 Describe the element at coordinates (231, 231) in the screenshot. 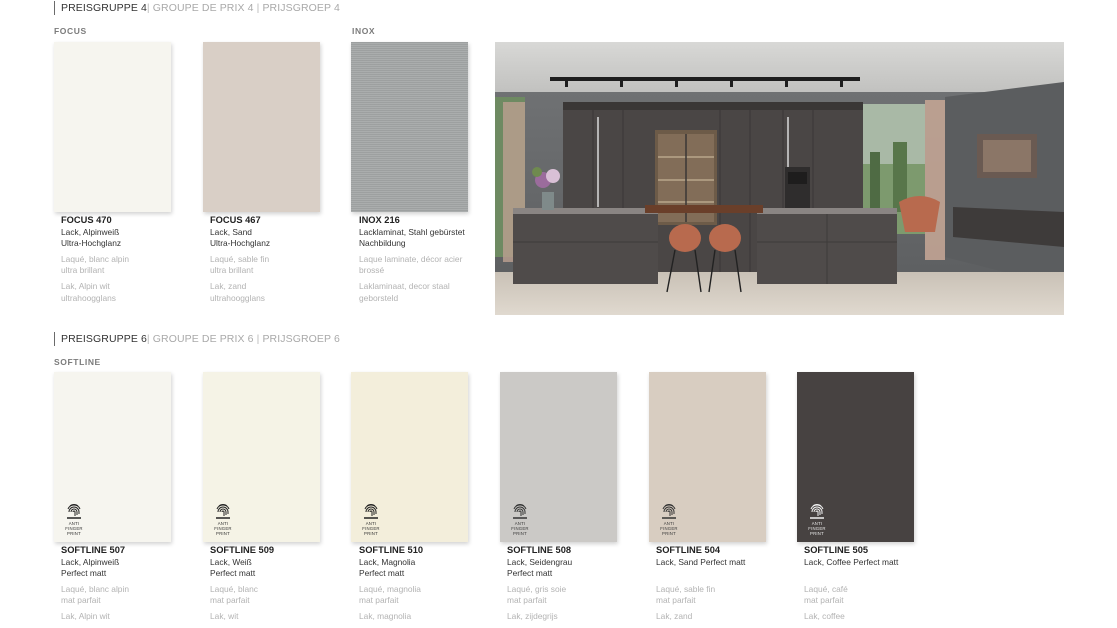

I see `product-desc-de: Lack, Sand` at that location.